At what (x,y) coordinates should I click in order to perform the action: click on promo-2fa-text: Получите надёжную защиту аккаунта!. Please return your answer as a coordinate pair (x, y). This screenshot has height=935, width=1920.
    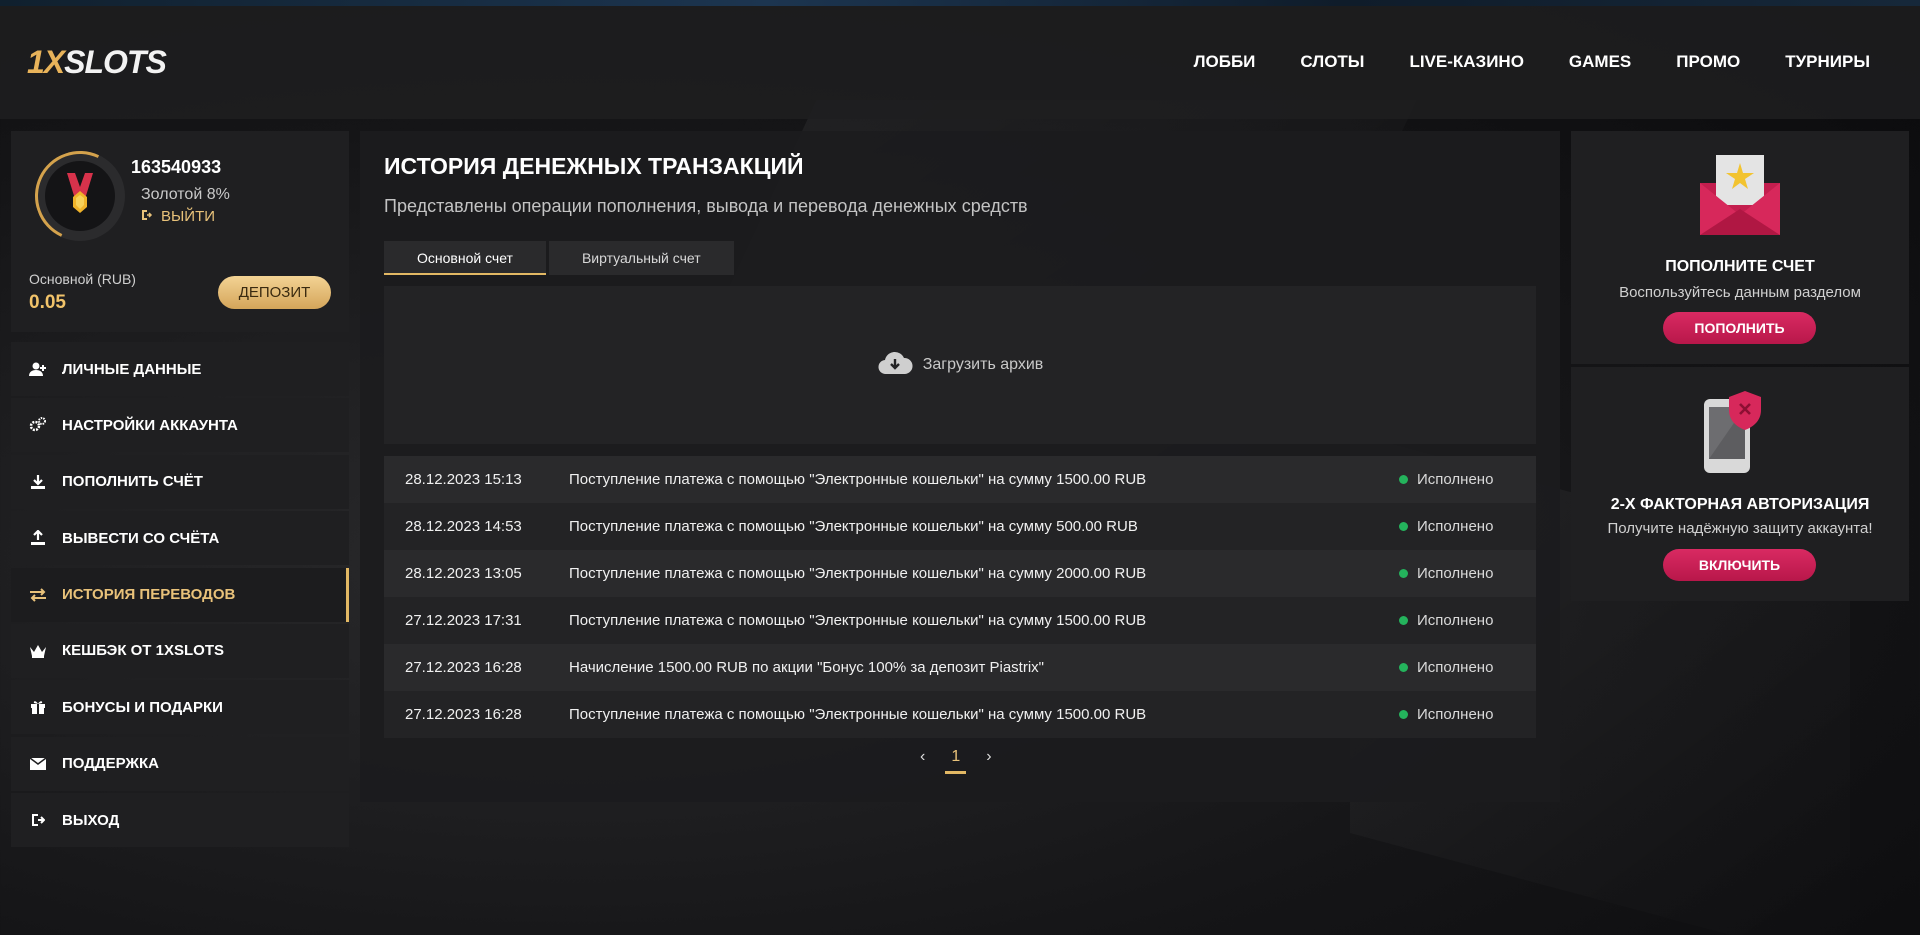
    Looking at the image, I should click on (1740, 528).